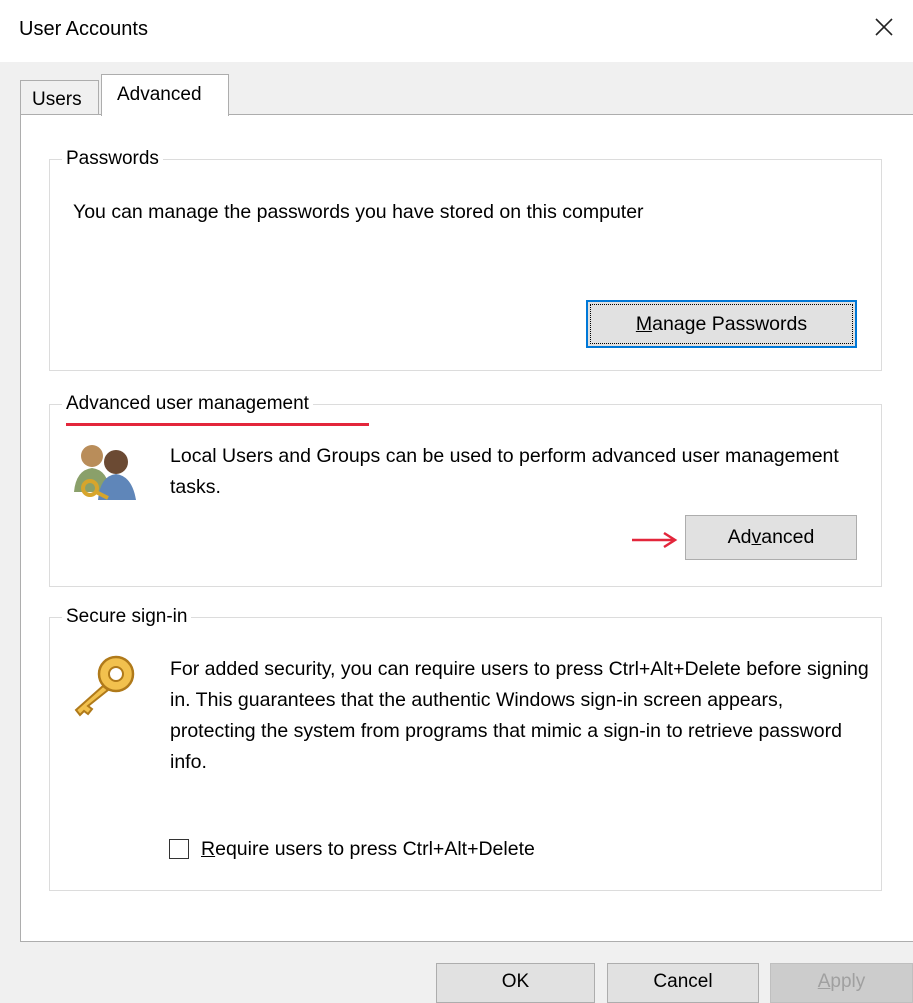 This screenshot has height=1003, width=913. Describe the element at coordinates (127, 617) in the screenshot. I see `secure-sign-in-legend: Secure sign-in` at that location.